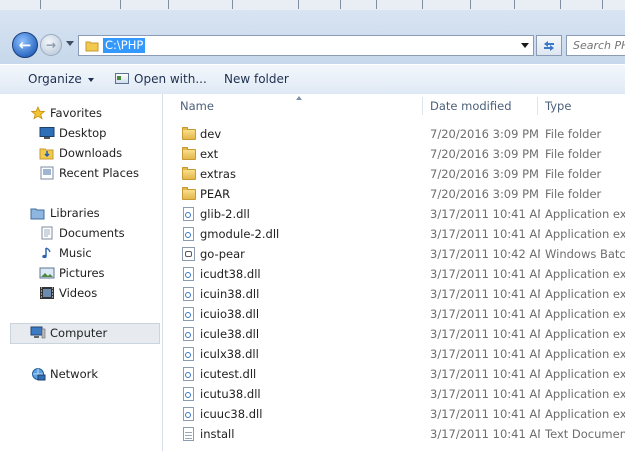  What do you see at coordinates (47, 233) in the screenshot?
I see `documents-icon` at bounding box center [47, 233].